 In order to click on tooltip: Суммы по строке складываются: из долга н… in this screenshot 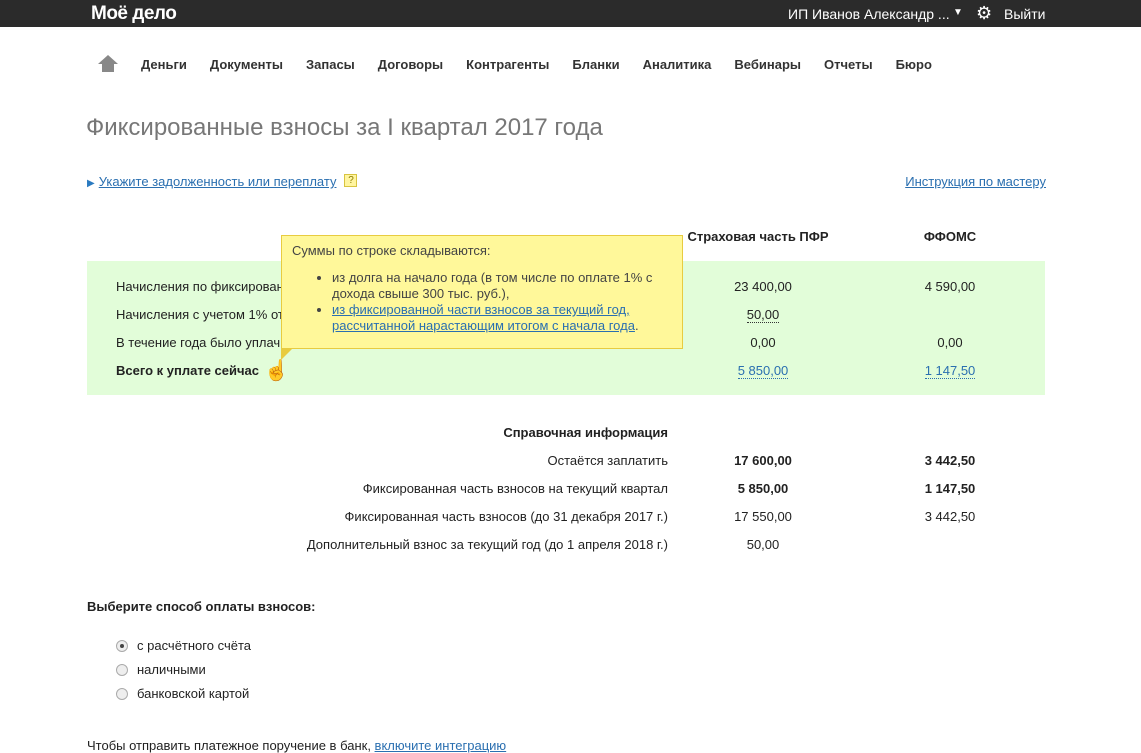, I will do `click(482, 297)`.